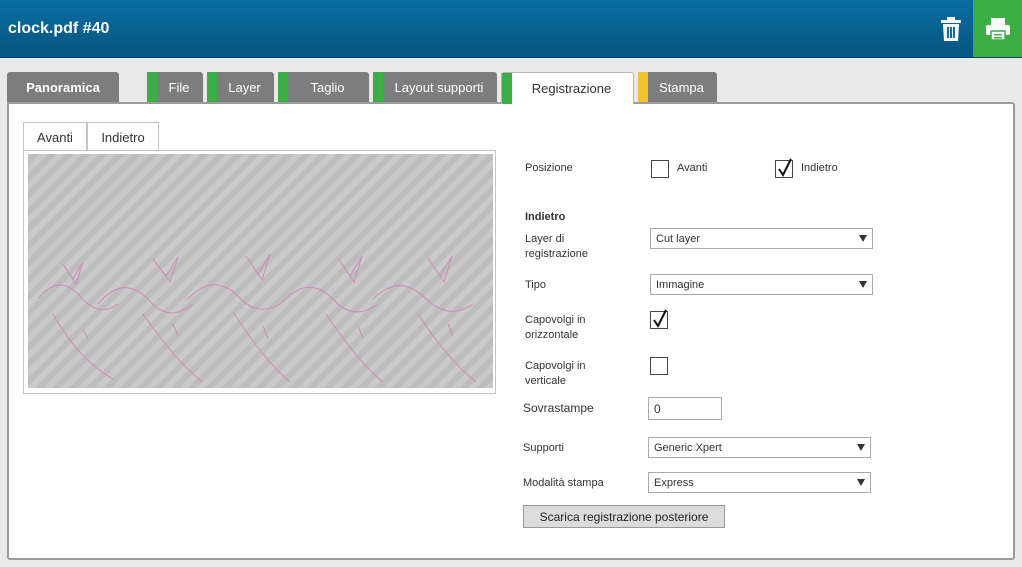  Describe the element at coordinates (555, 327) in the screenshot. I see `flip-horizontal-label: Capovolgi in orizzontale` at that location.